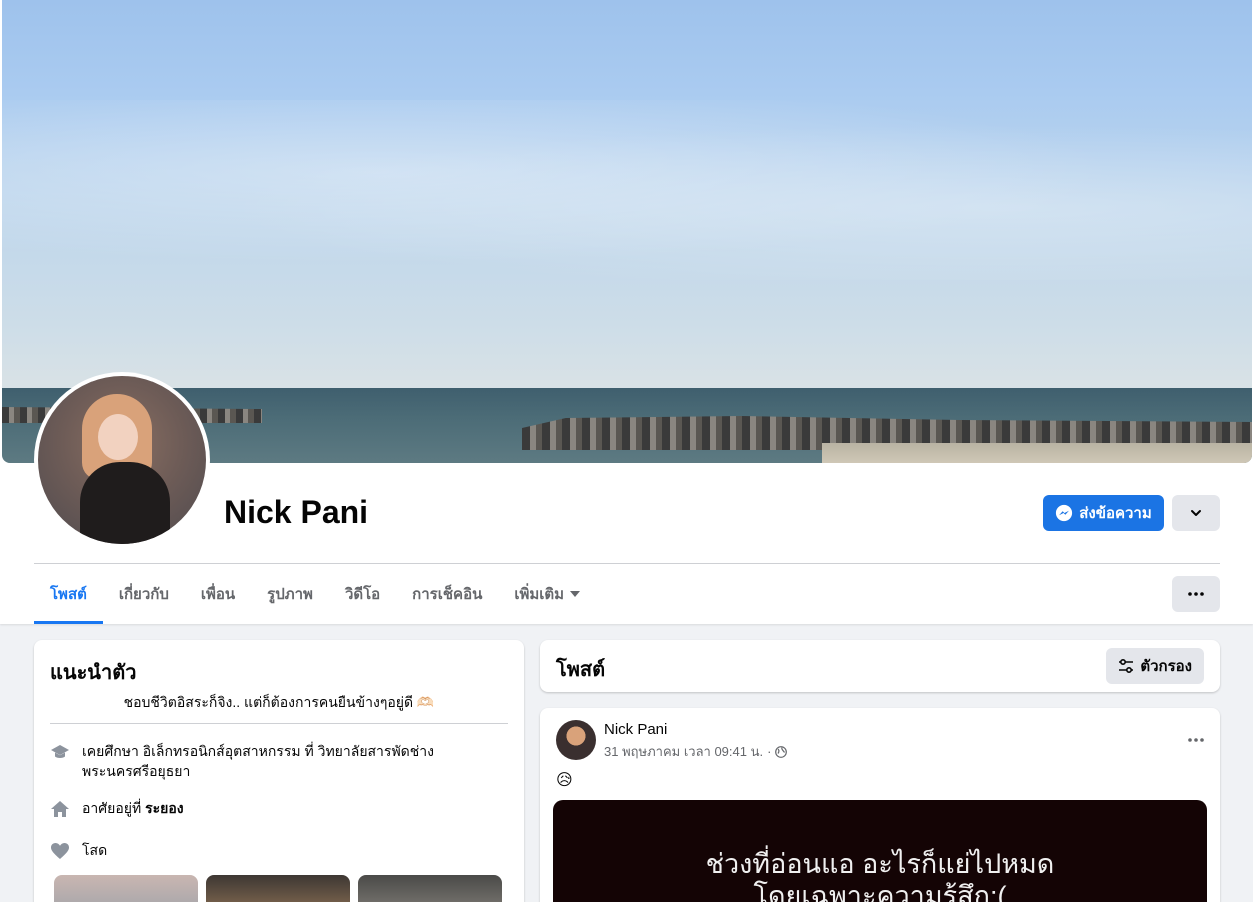 The width and height of the screenshot is (1253, 902). I want to click on chevron-down-icon, so click(1196, 513).